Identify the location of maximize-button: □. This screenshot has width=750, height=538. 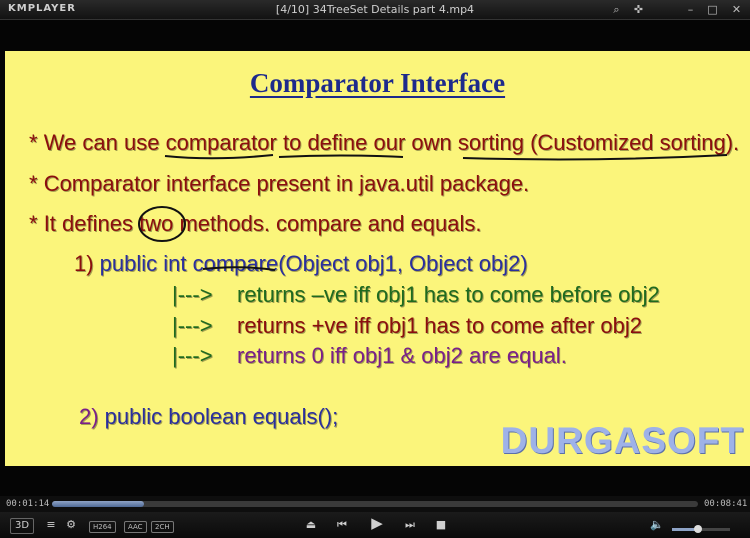
(712, 9).